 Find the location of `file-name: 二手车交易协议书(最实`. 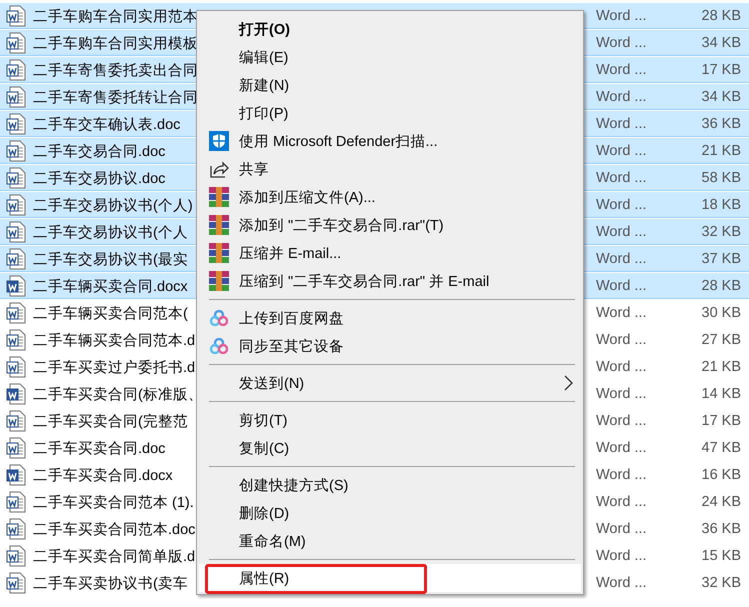

file-name: 二手车交易协议书(最实 is located at coordinates (111, 259).